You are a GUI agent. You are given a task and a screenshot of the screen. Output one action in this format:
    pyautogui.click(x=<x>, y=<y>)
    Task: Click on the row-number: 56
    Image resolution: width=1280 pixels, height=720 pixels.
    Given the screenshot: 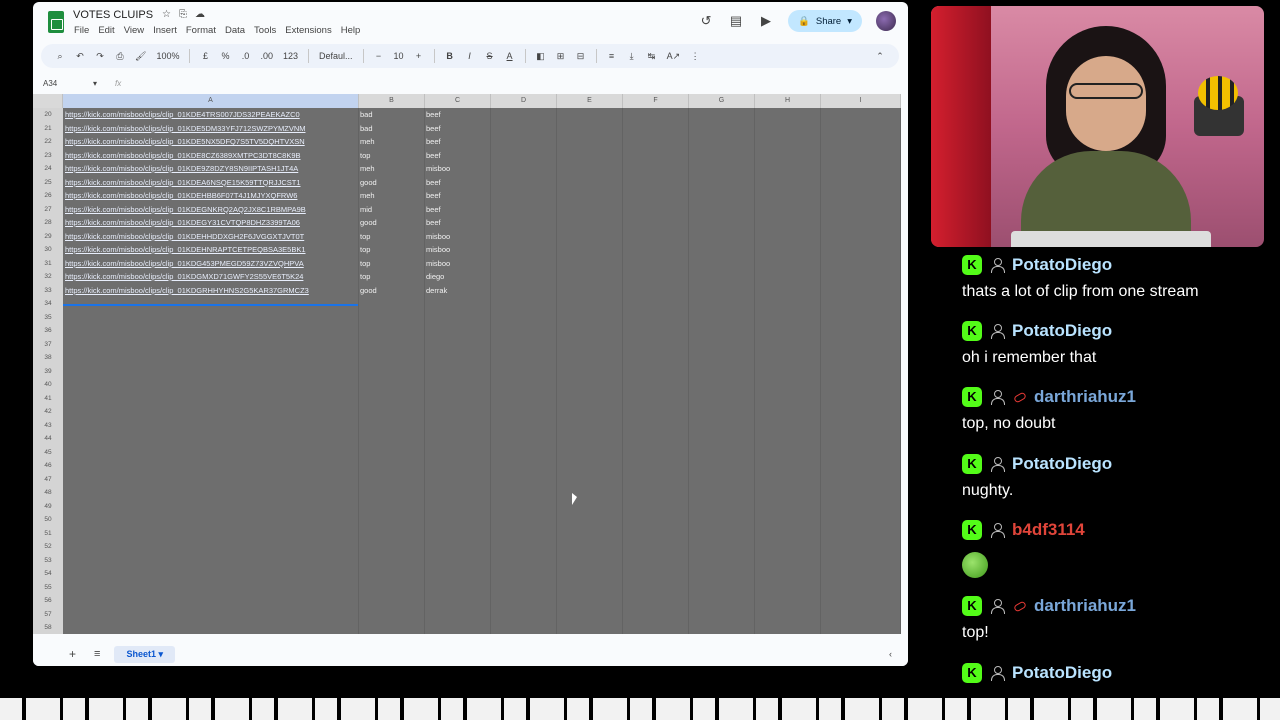 What is the action you would take?
    pyautogui.click(x=48, y=600)
    